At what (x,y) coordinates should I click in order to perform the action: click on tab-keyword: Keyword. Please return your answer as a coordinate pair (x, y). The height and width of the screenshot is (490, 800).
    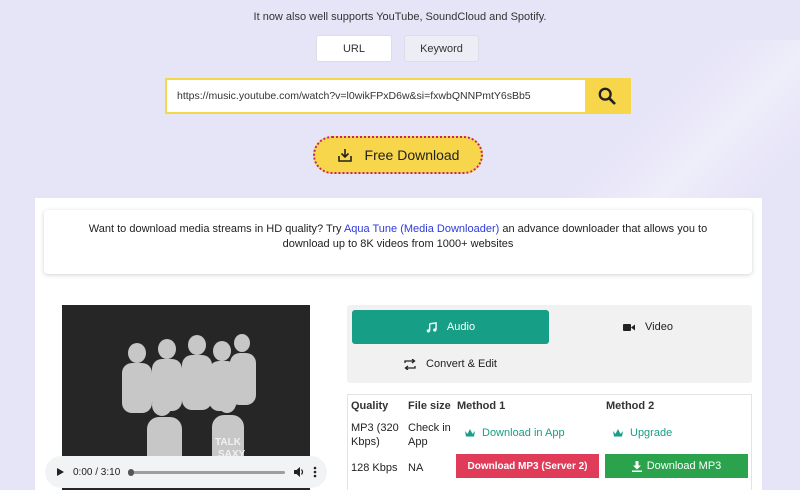
    Looking at the image, I should click on (441, 48).